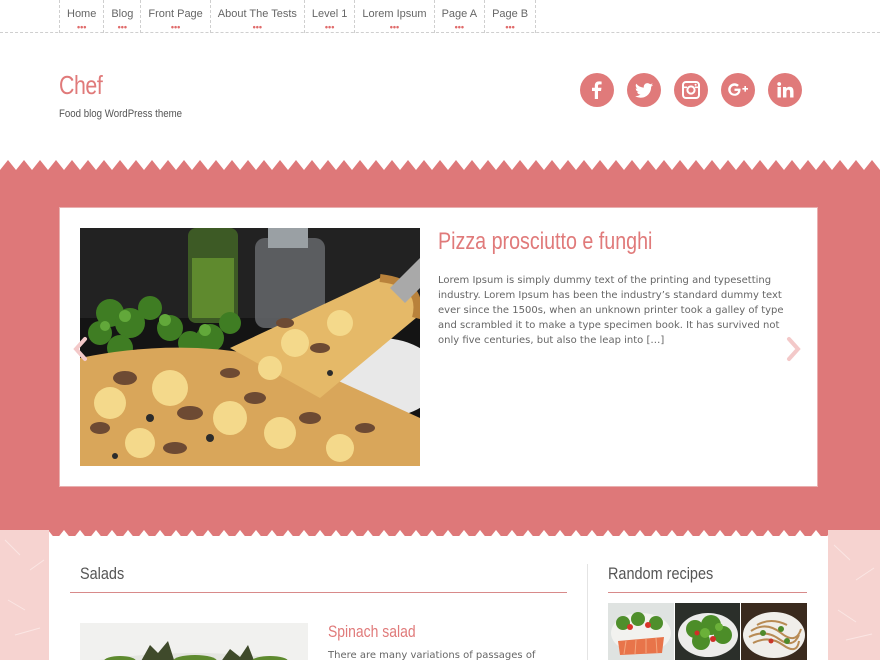 The height and width of the screenshot is (660, 880). I want to click on green-salad-image, so click(707, 631).